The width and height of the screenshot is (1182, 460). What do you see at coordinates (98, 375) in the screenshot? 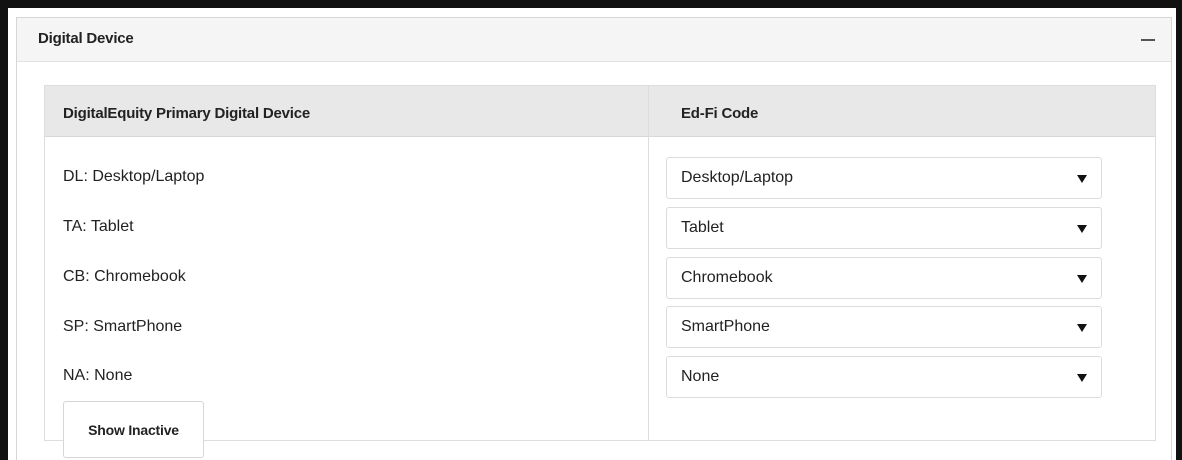
I see `row-label-none: NA: None` at bounding box center [98, 375].